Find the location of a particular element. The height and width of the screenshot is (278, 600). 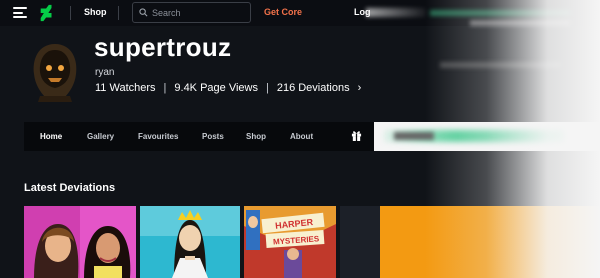

profile-tab-bar: Home Gallery Favourites Posts Shop About is located at coordinates (199, 136).